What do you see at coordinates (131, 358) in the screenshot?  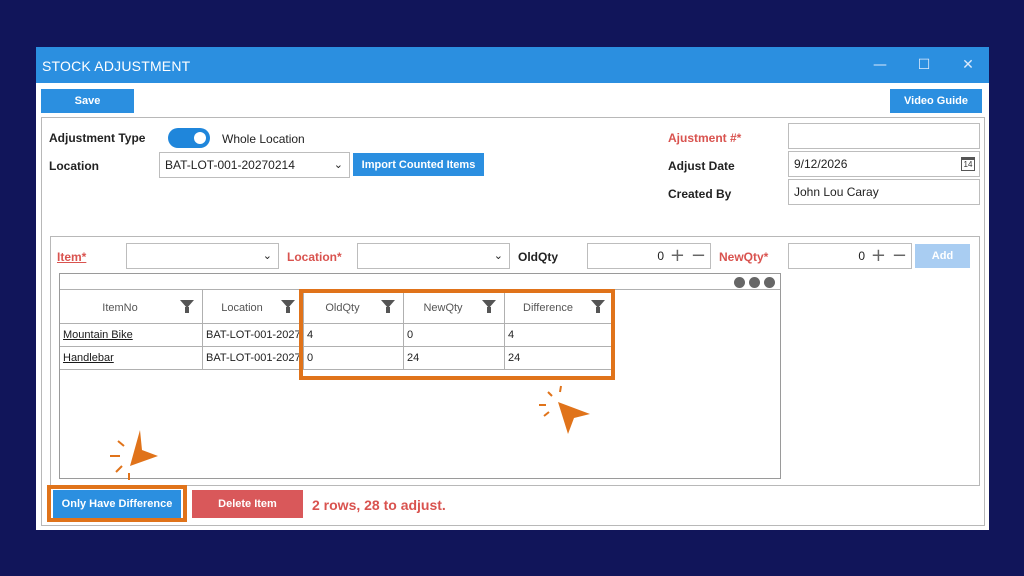 I see `cell-itemno: Handlebar` at bounding box center [131, 358].